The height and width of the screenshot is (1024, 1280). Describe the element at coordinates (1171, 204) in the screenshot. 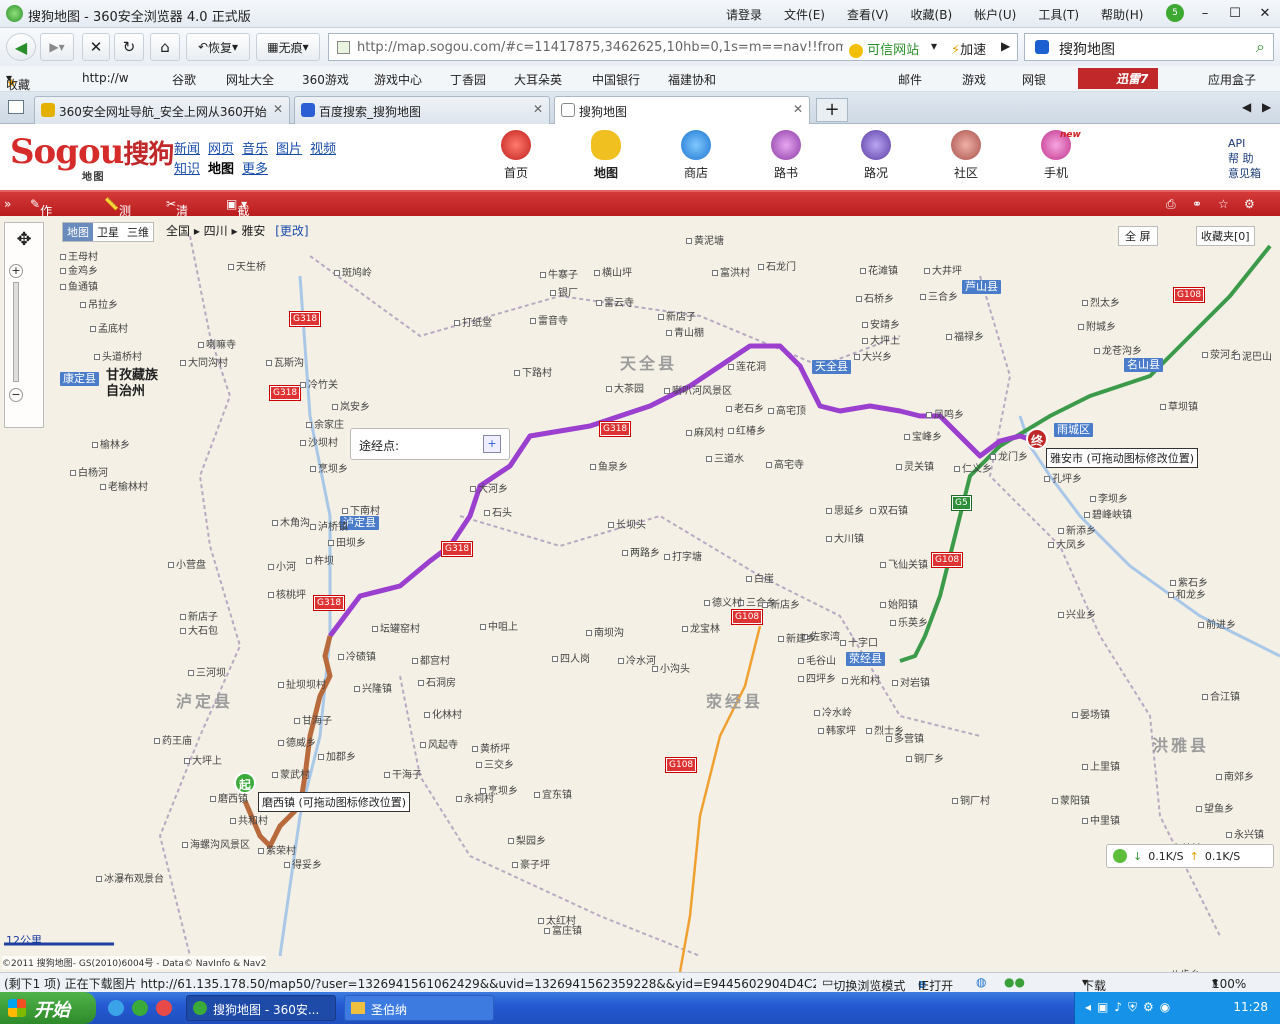

I see `print-icon: ⎙` at that location.